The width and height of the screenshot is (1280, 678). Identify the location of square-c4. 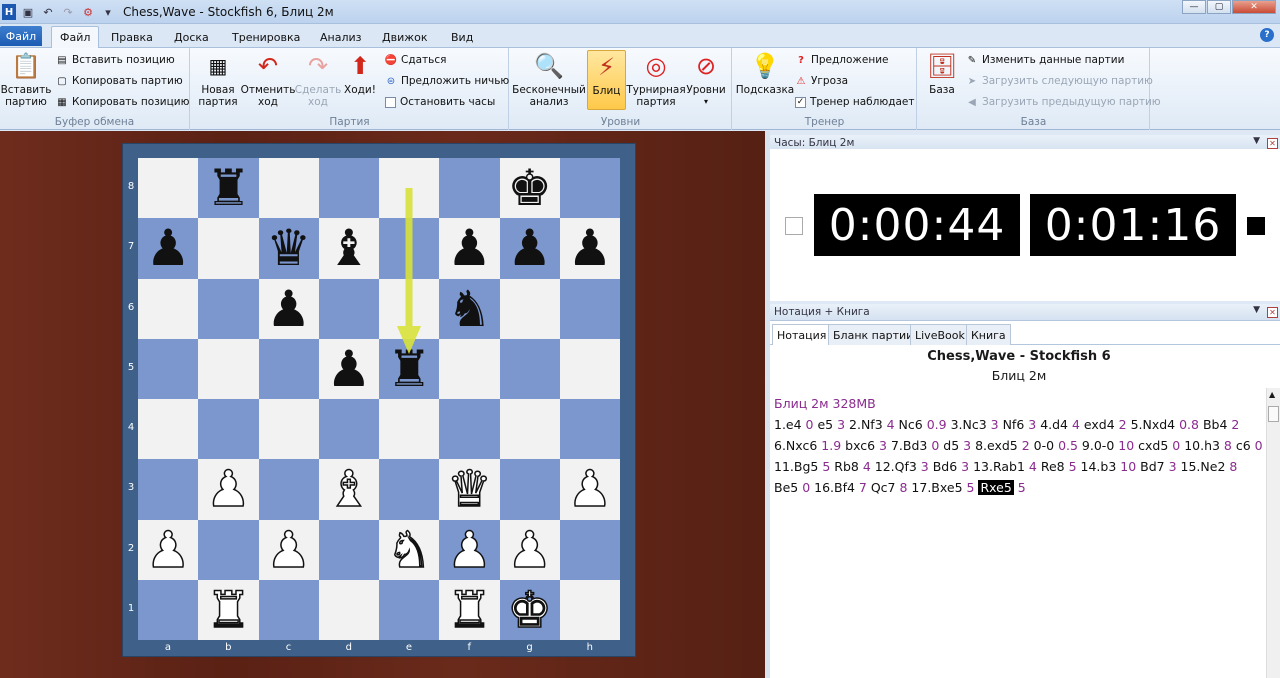
(288, 429).